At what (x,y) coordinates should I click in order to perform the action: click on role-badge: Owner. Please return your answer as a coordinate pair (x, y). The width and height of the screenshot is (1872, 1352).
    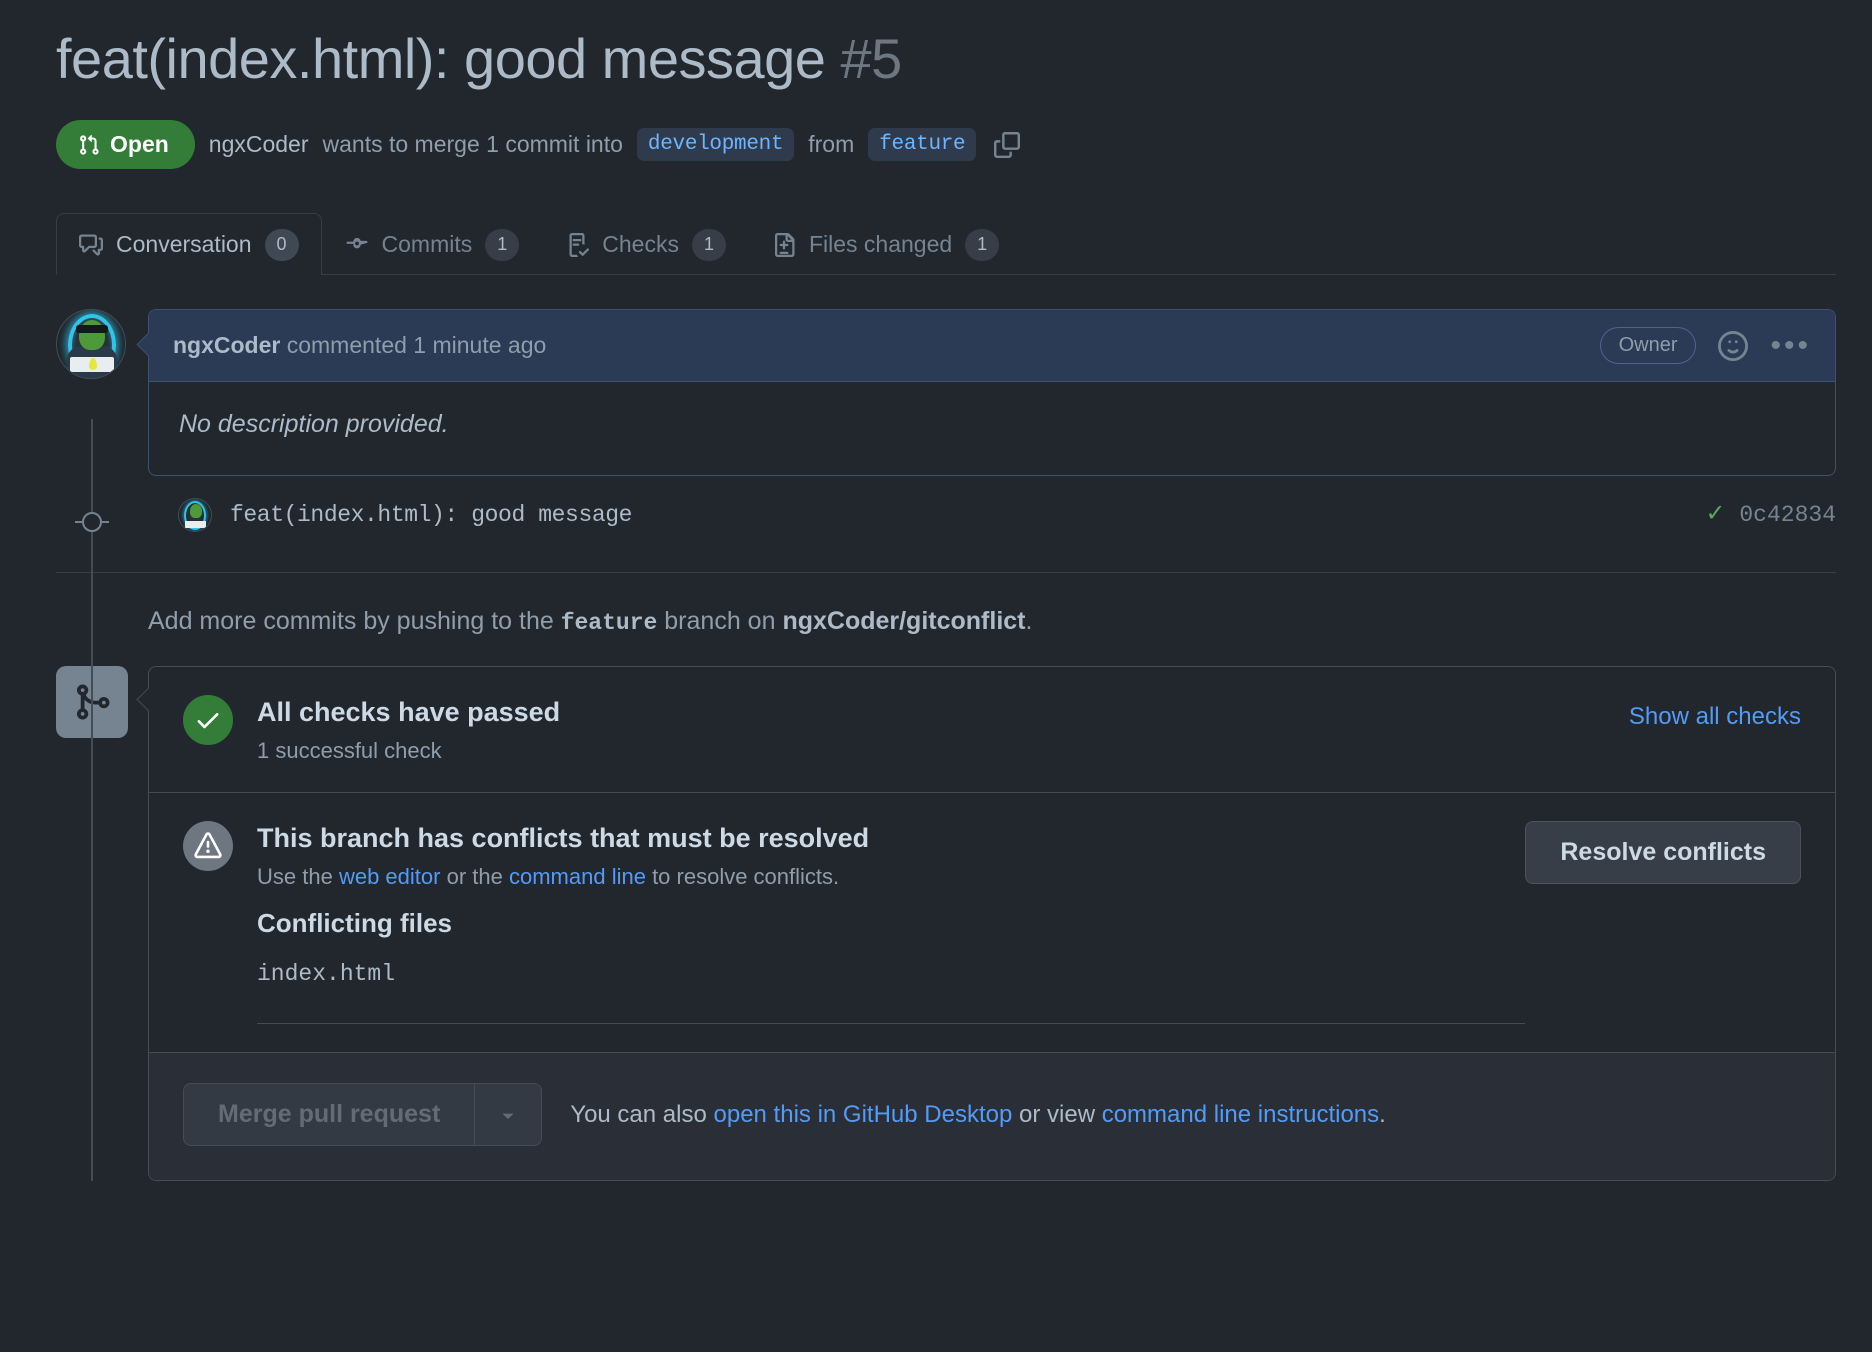
    Looking at the image, I should click on (1648, 346).